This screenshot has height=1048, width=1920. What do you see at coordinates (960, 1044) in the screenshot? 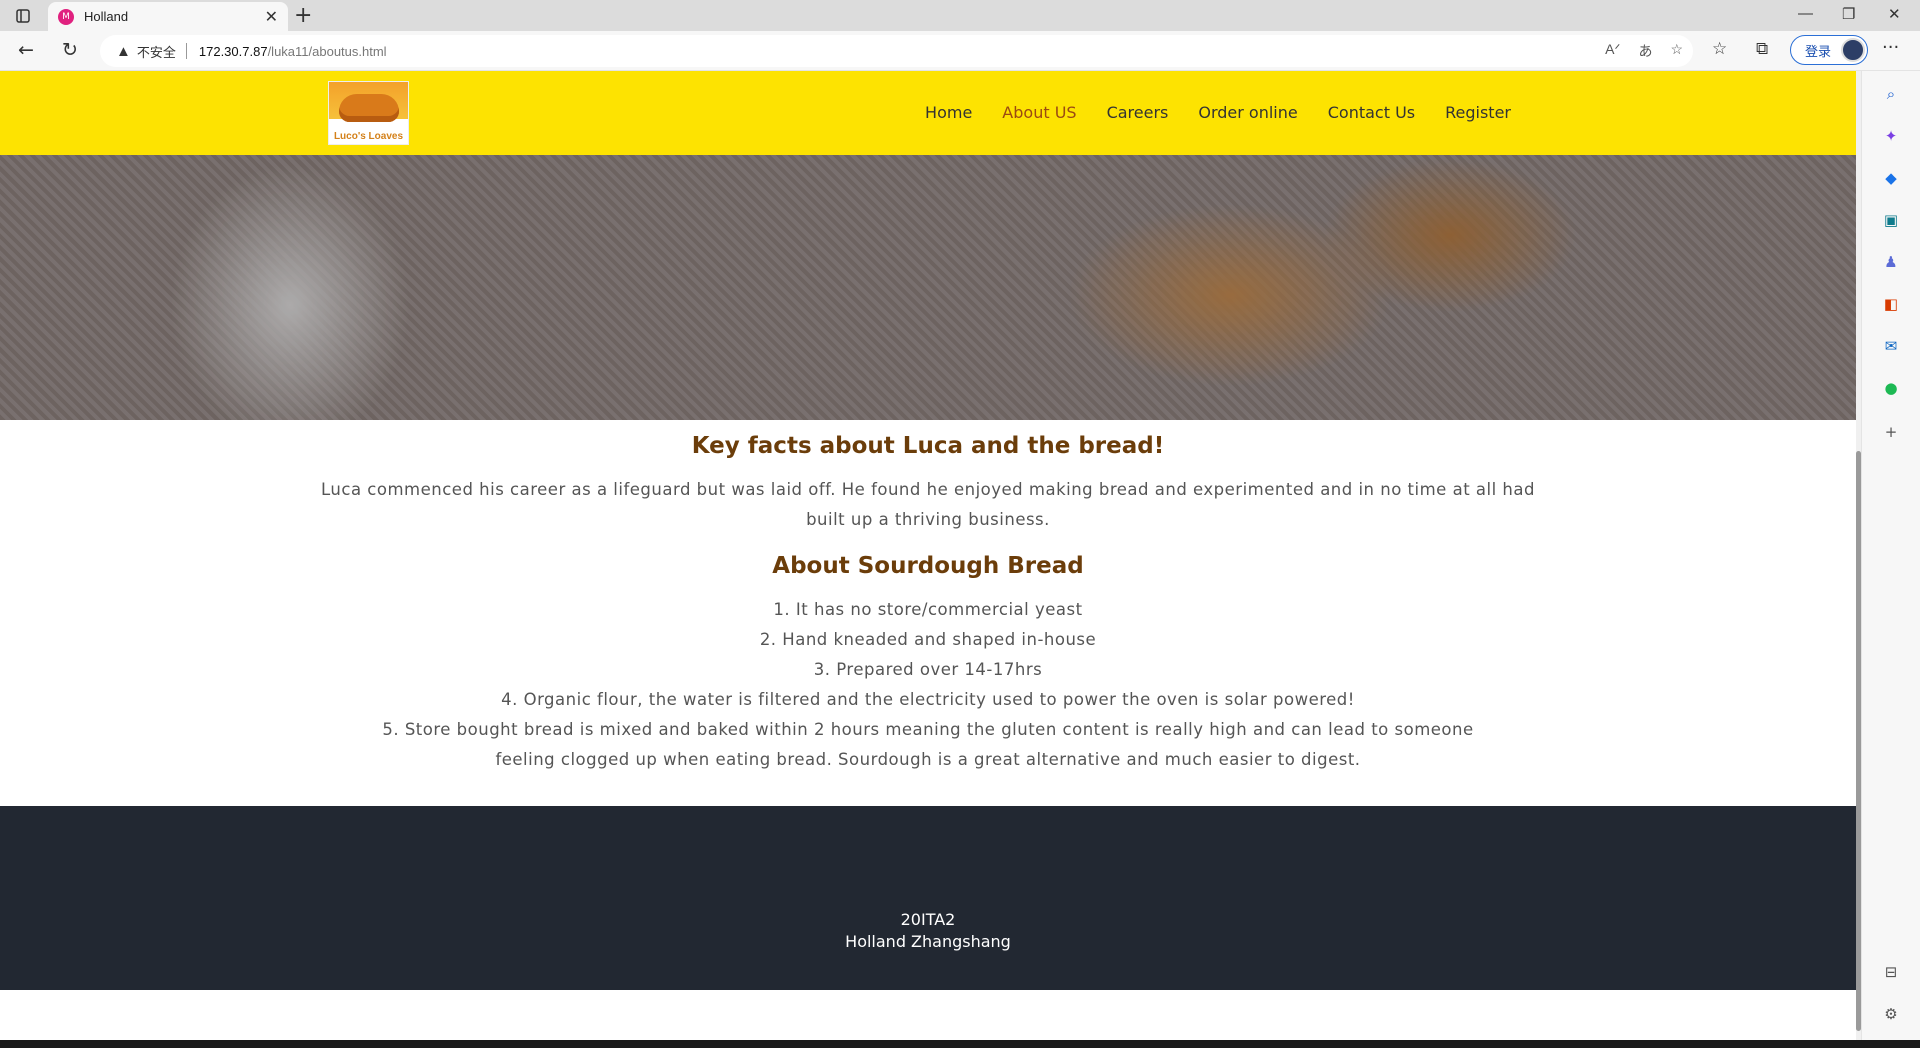
I see `os-taskbar` at bounding box center [960, 1044].